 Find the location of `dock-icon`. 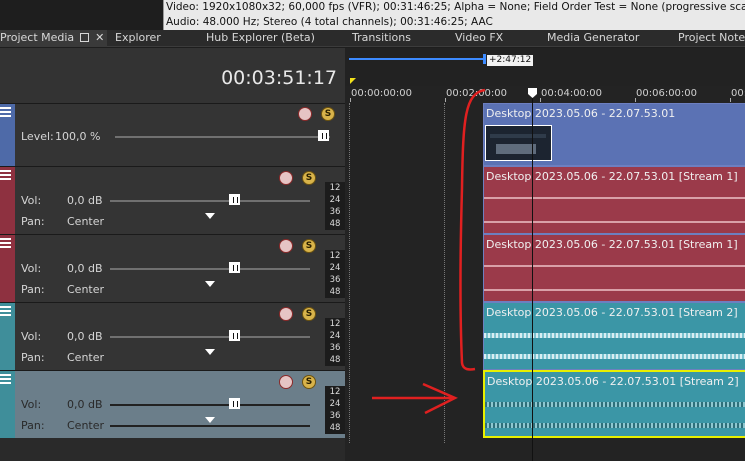

dock-icon is located at coordinates (85, 37).